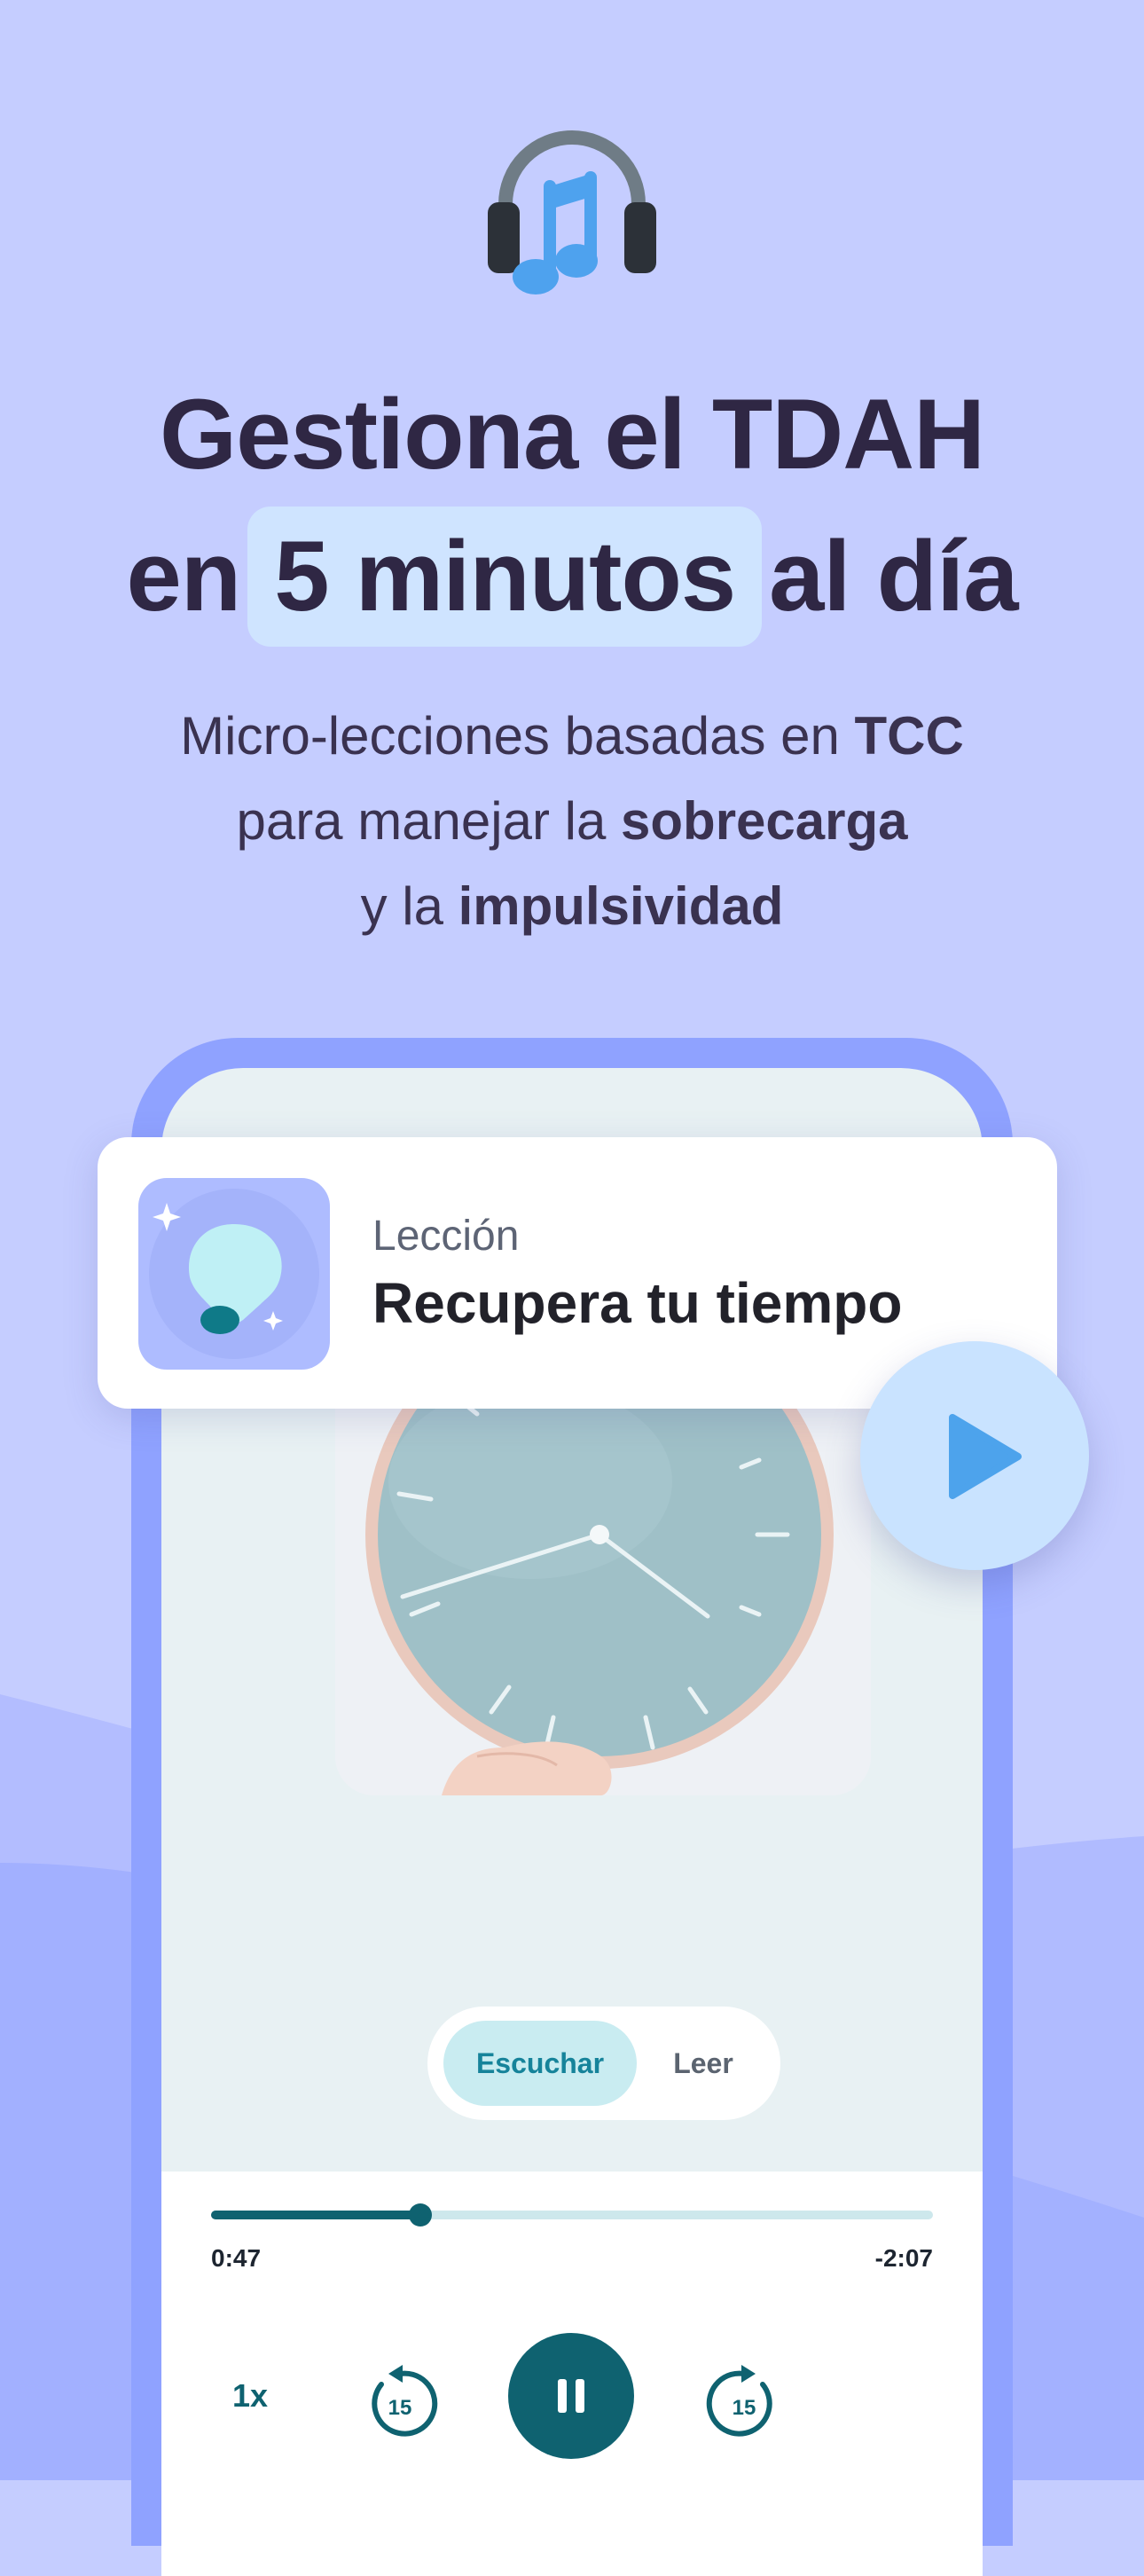  I want to click on progress-fill, so click(316, 2215).